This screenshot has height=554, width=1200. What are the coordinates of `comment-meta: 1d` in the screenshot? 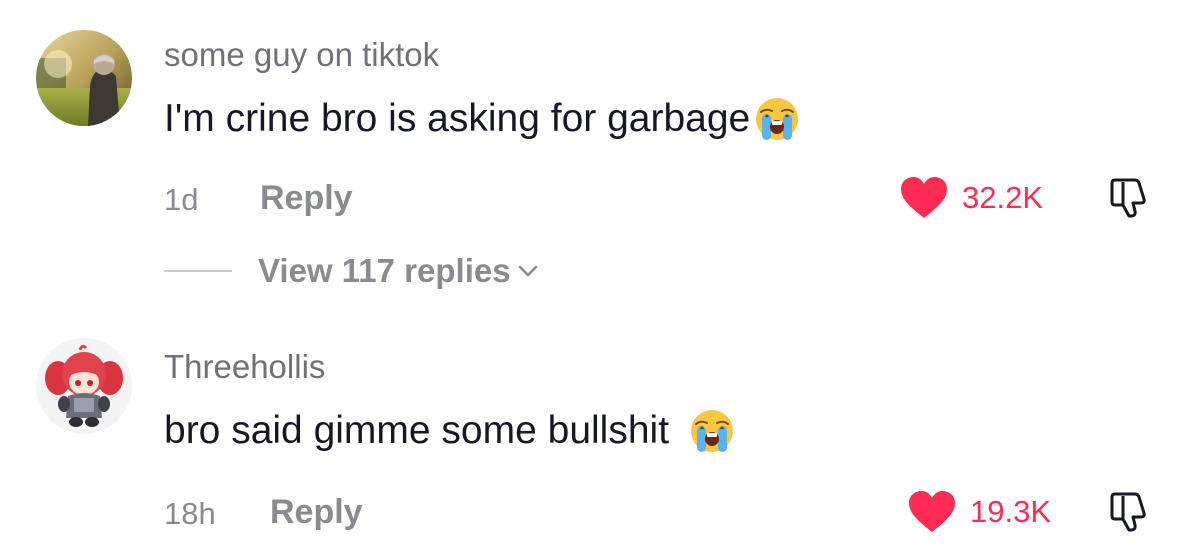 It's located at (181, 200).